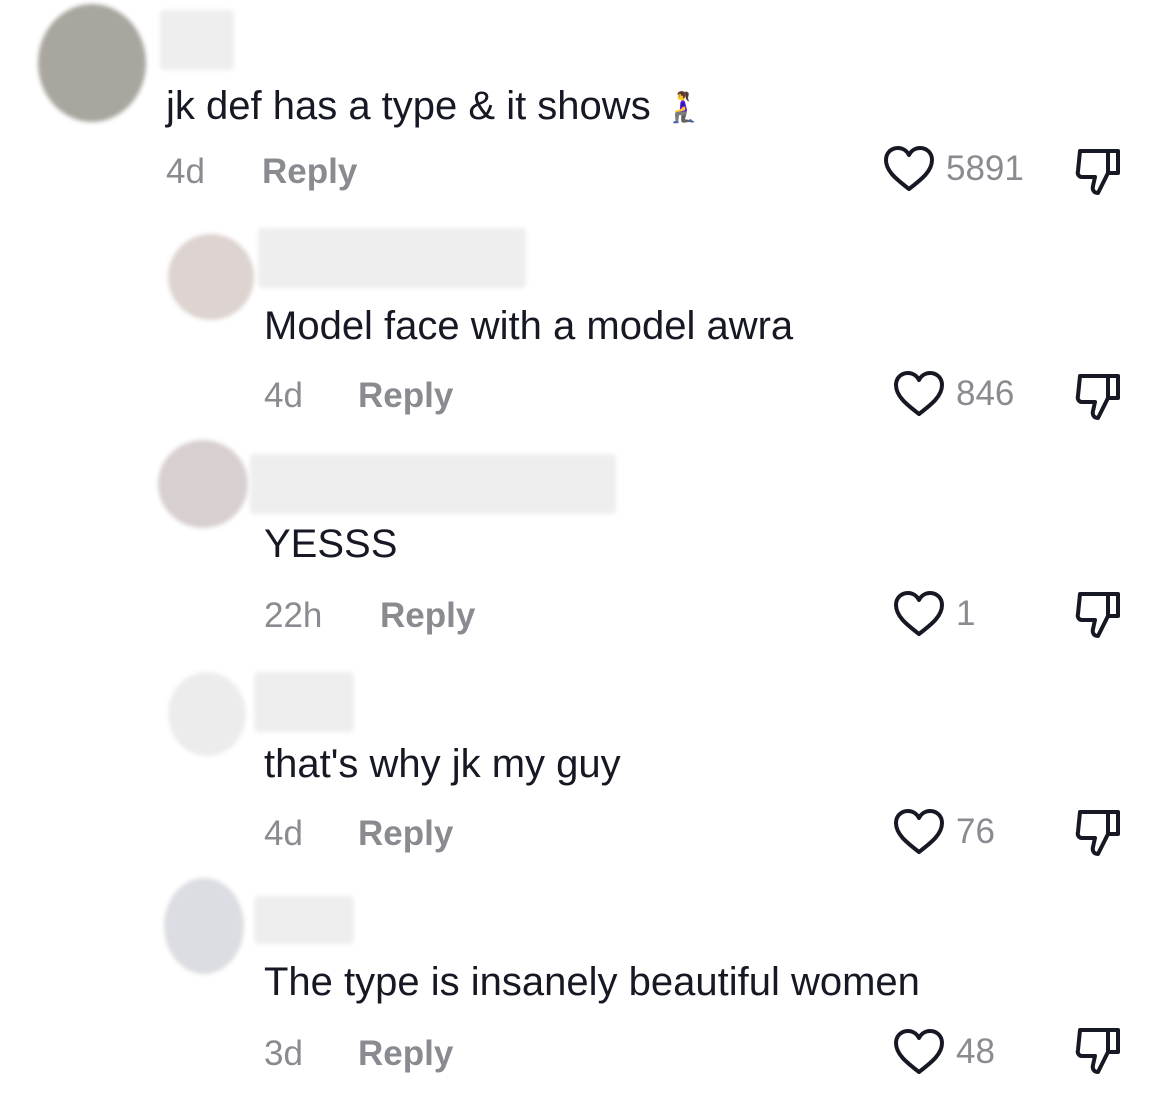 The image size is (1170, 1103). I want to click on like-button: 48, so click(943, 1052).